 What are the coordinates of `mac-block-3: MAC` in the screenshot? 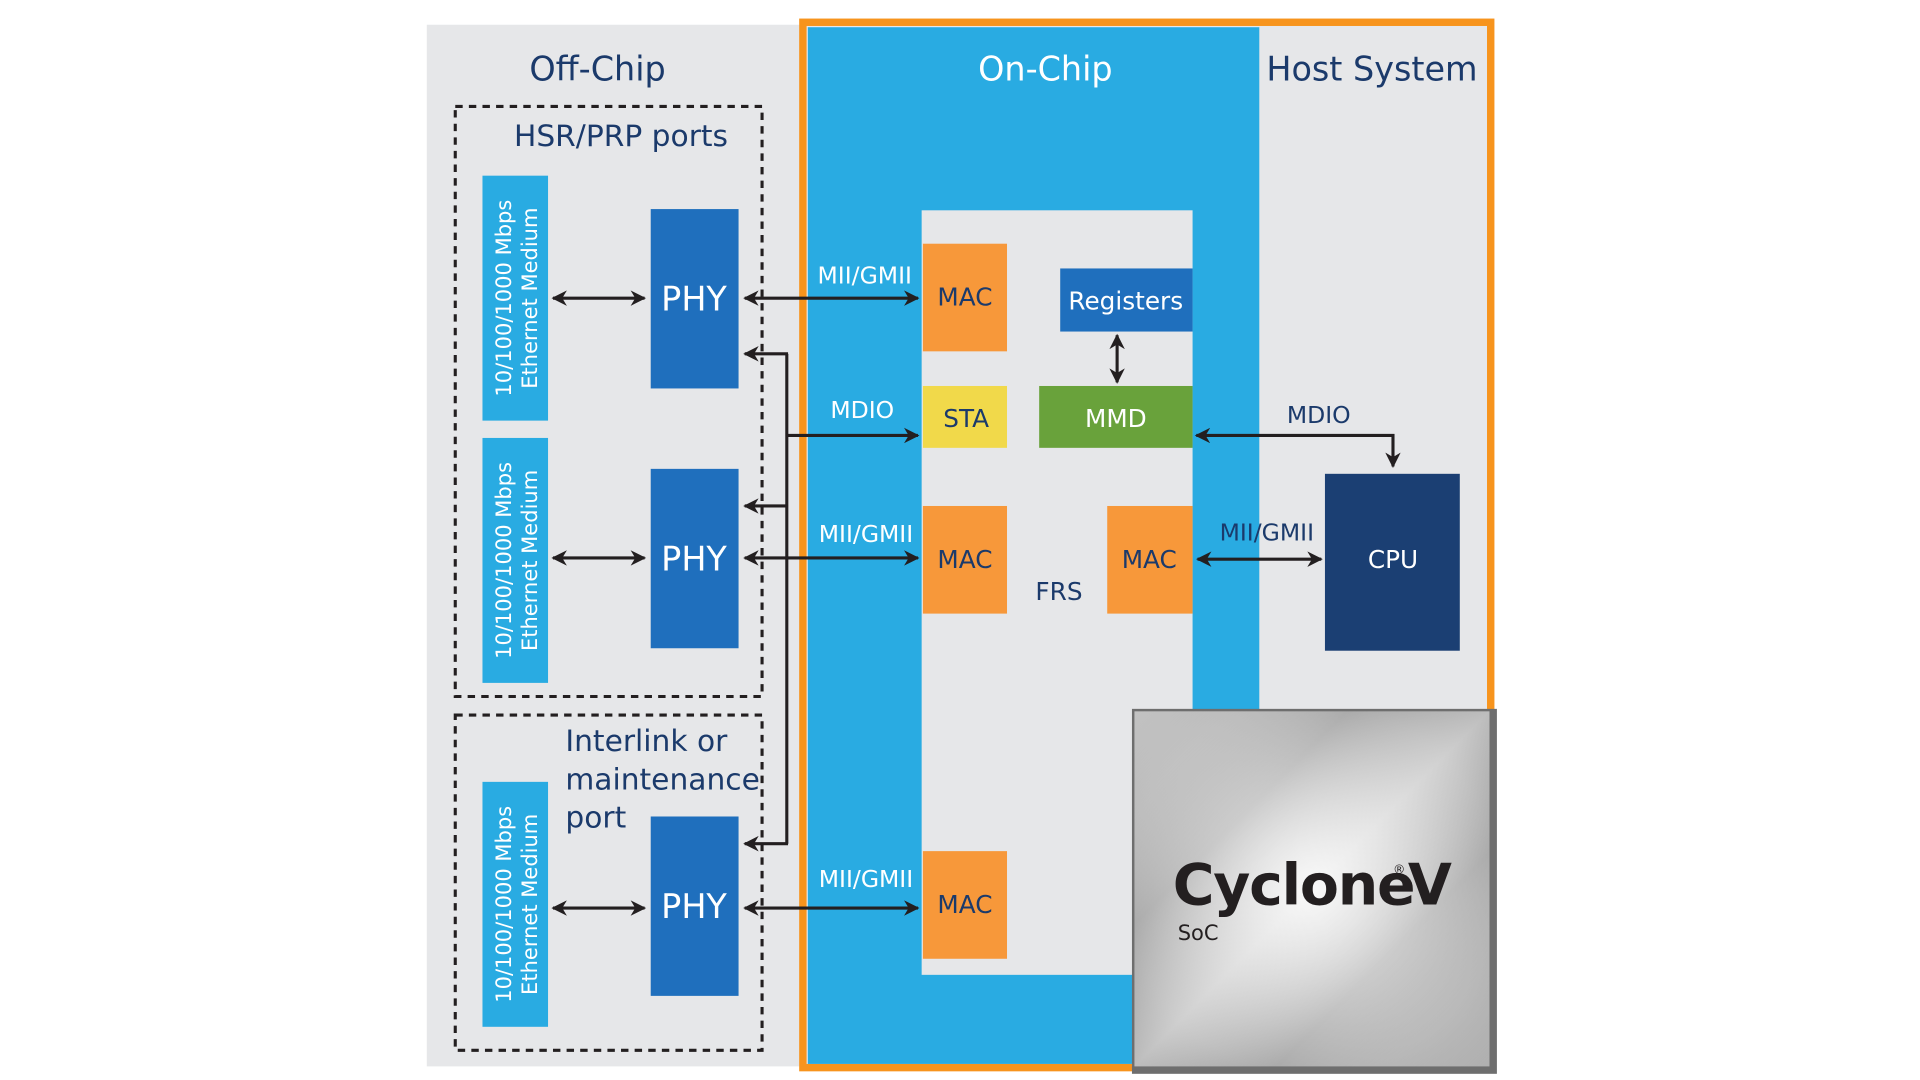 It's located at (965, 905).